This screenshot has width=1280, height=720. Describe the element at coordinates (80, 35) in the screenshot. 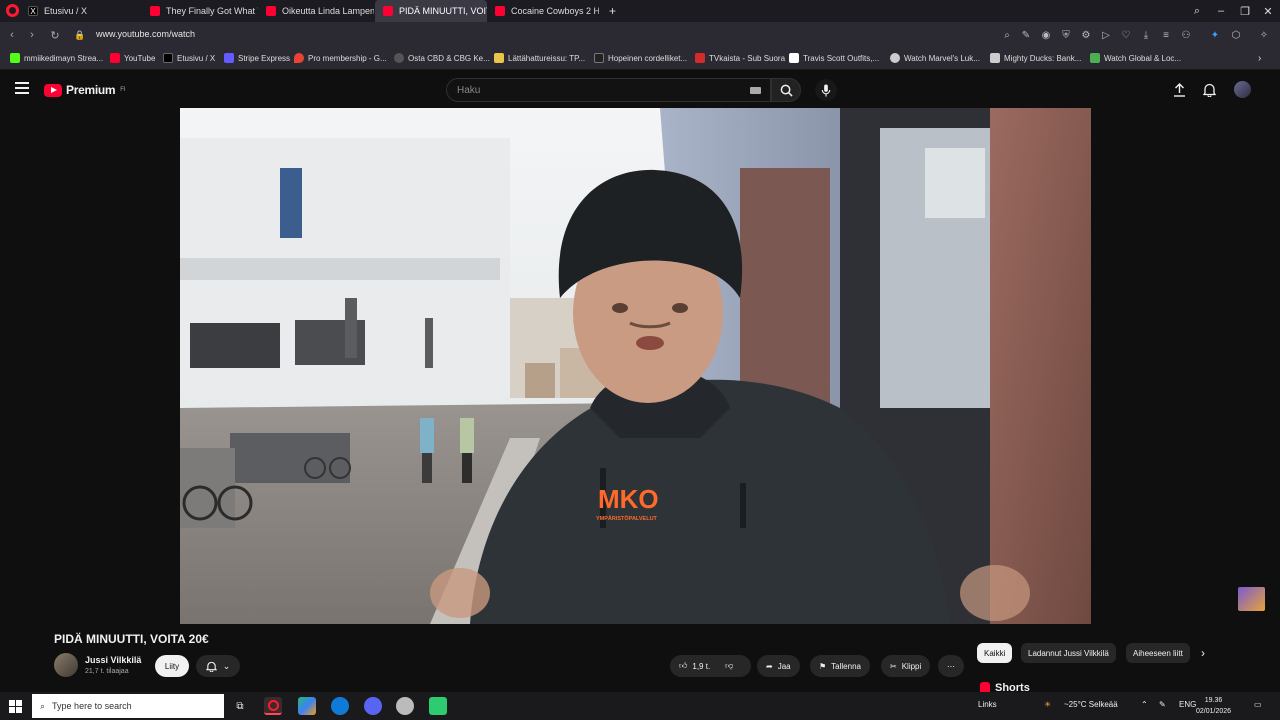

I see `lock-icon: 🔒` at that location.